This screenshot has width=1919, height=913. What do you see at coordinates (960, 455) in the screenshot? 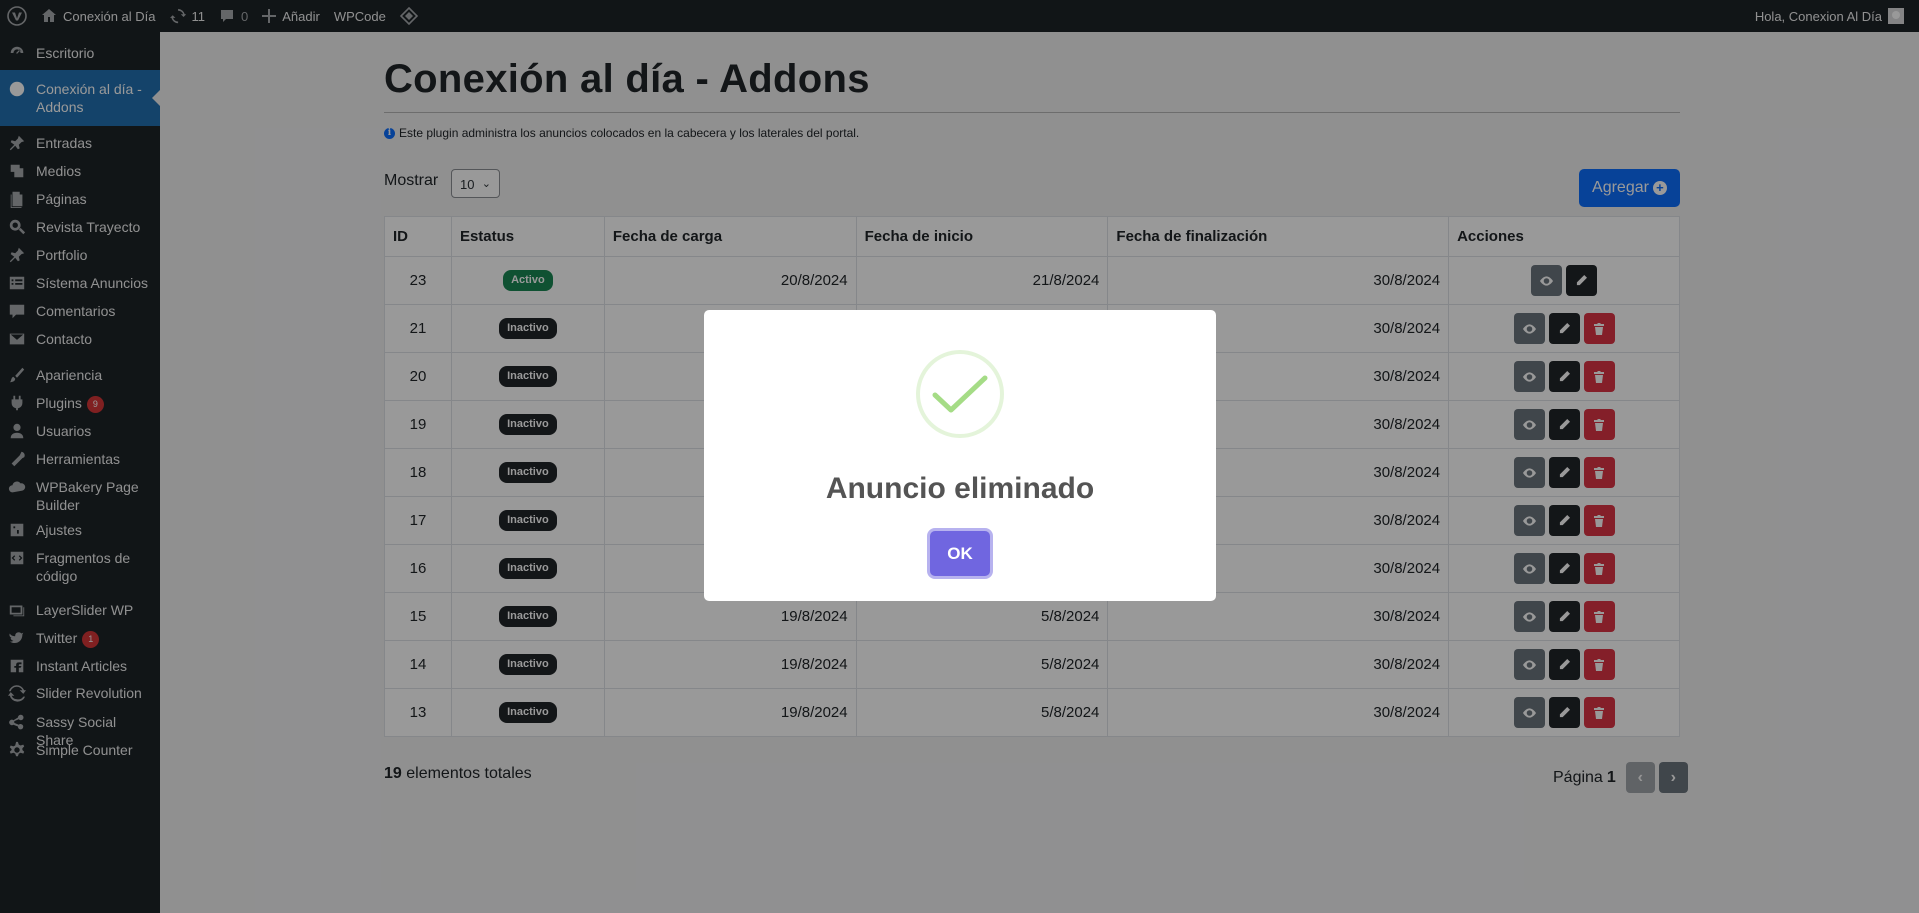
I see `success-dialog: Anuncio eliminado OK` at bounding box center [960, 455].